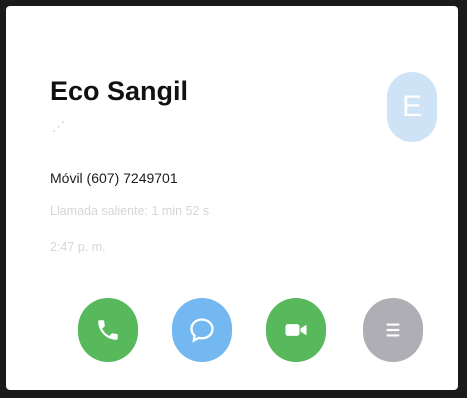  What do you see at coordinates (58, 126) in the screenshot?
I see `contact-subtitle-icon: ⋰` at bounding box center [58, 126].